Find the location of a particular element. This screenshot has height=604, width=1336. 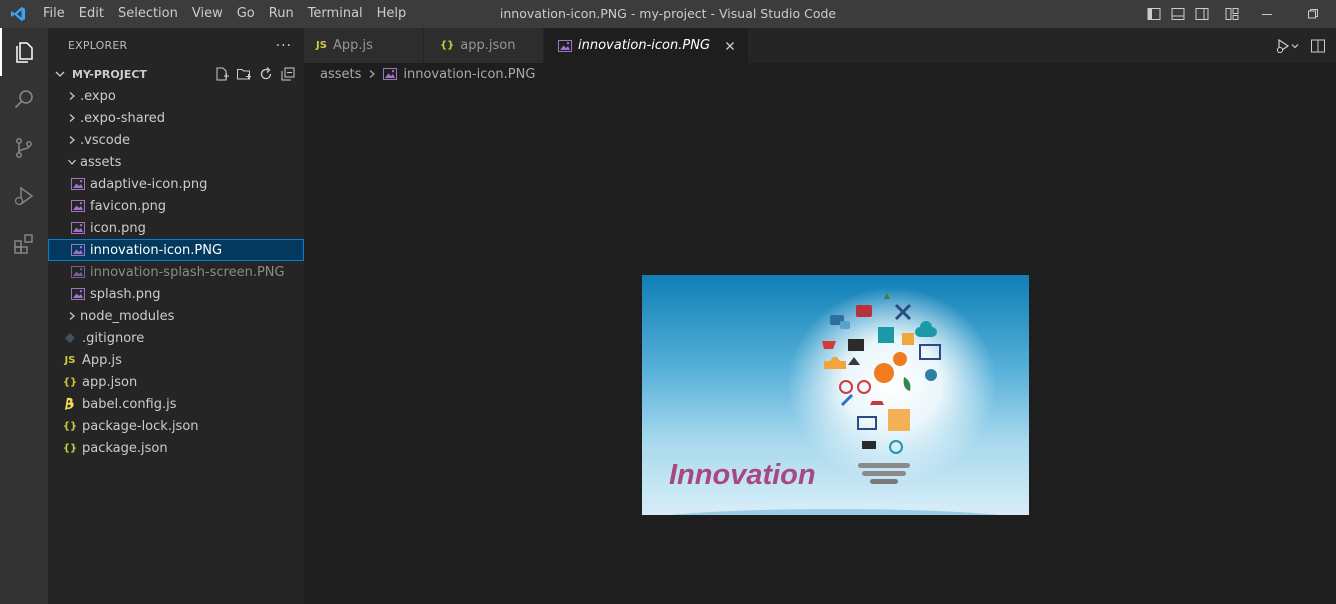

new-file-icon is located at coordinates (222, 74).